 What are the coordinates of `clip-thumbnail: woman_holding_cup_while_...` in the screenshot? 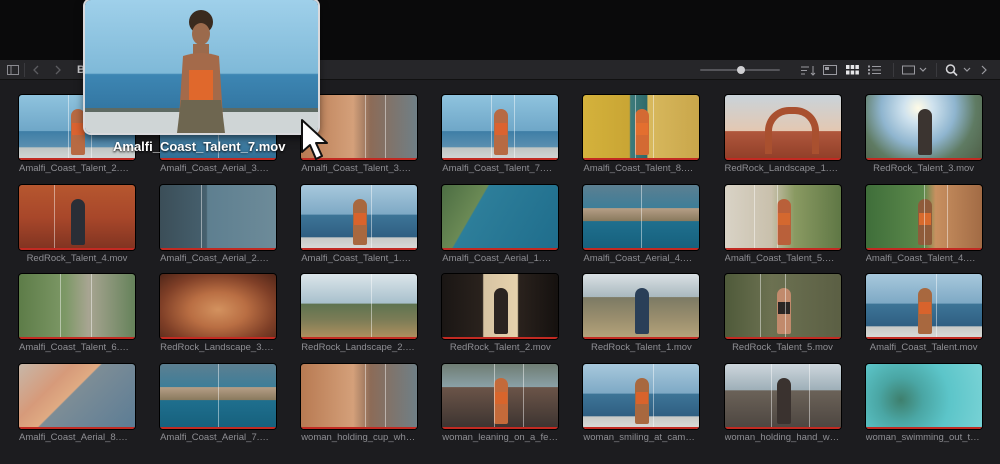 It's located at (359, 403).